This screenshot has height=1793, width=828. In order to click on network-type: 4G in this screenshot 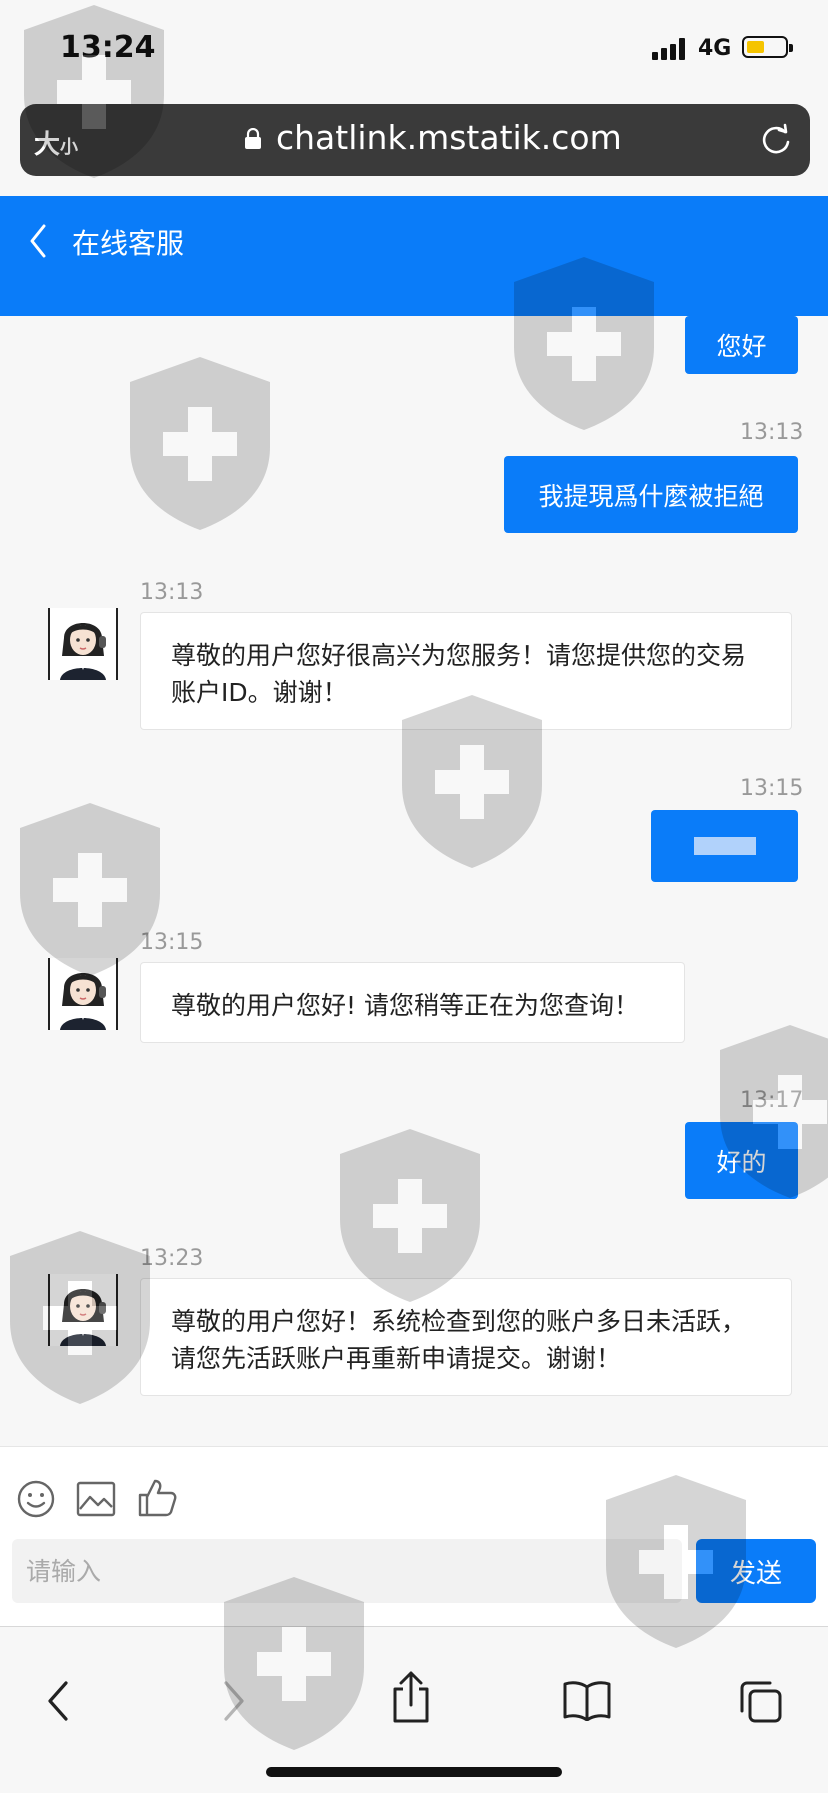, I will do `click(715, 48)`.